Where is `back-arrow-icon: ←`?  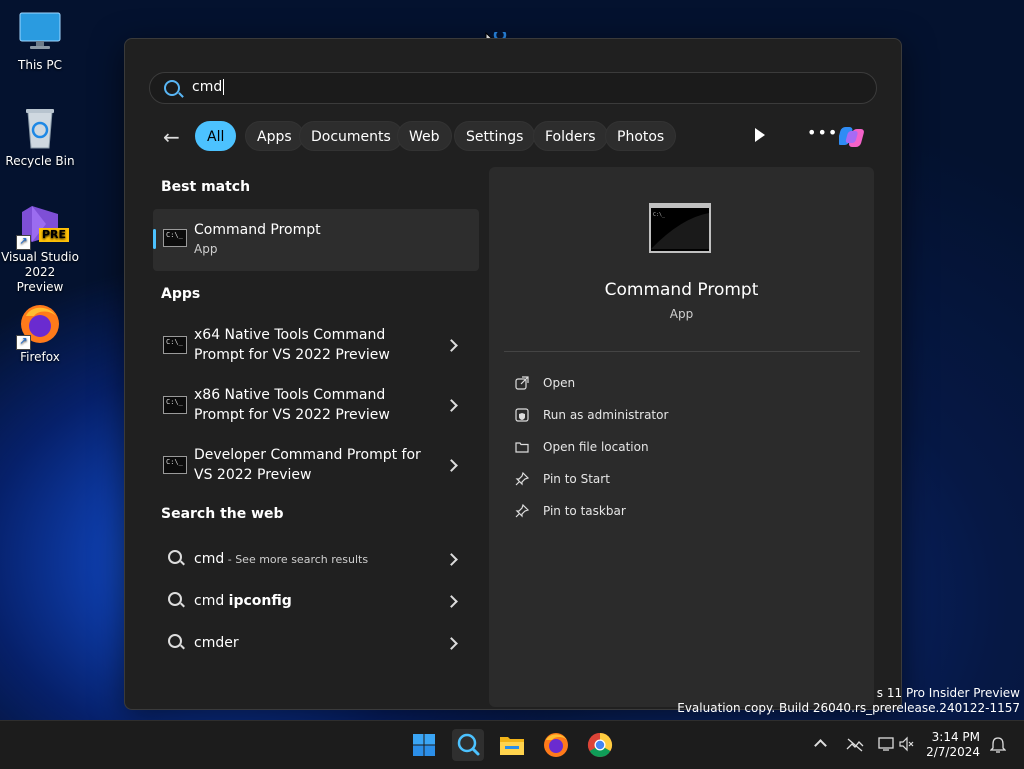 back-arrow-icon: ← is located at coordinates (171, 137).